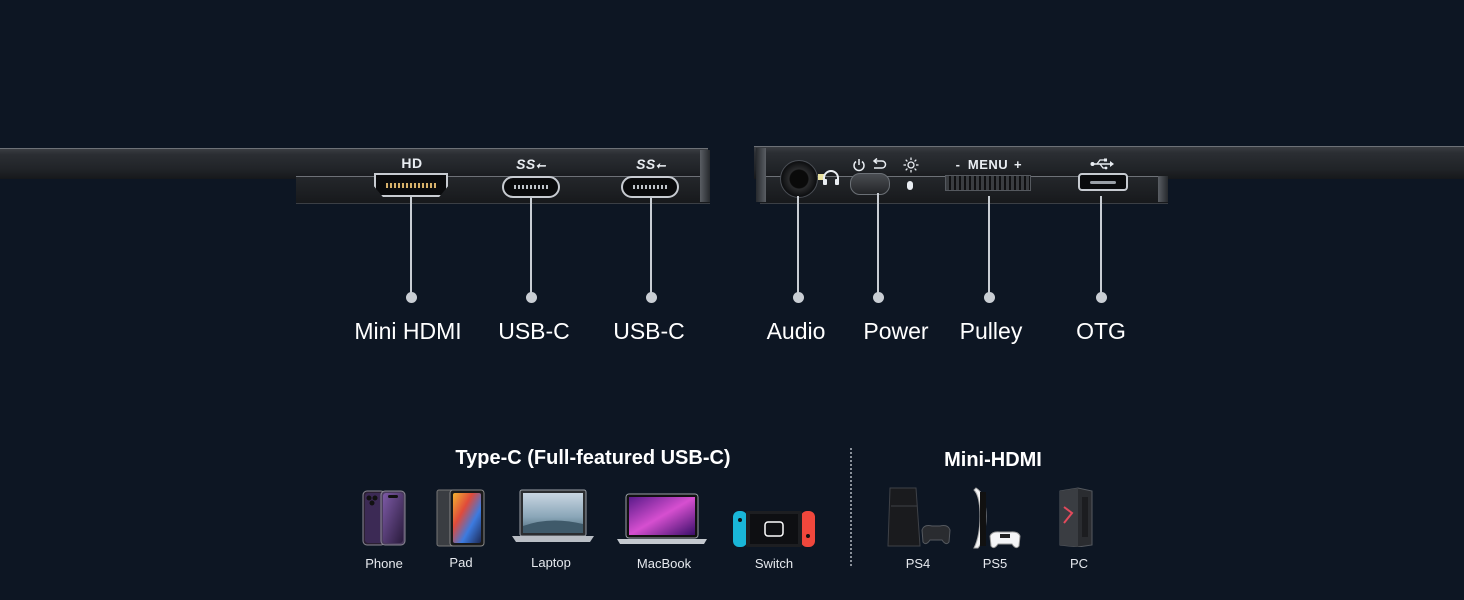 The image size is (1464, 600). Describe the element at coordinates (988, 183) in the screenshot. I see `menu-scroll-wheel` at that location.